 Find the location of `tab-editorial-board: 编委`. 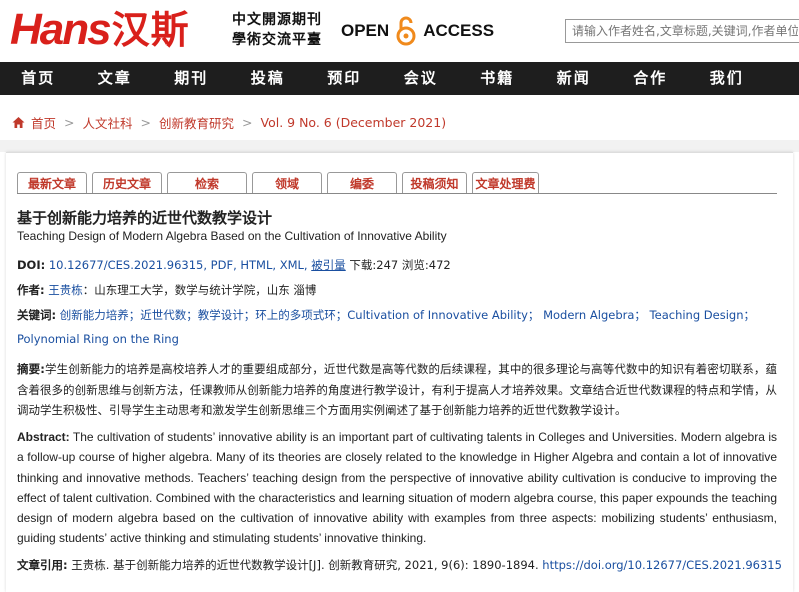

tab-editorial-board: 编委 is located at coordinates (362, 183).